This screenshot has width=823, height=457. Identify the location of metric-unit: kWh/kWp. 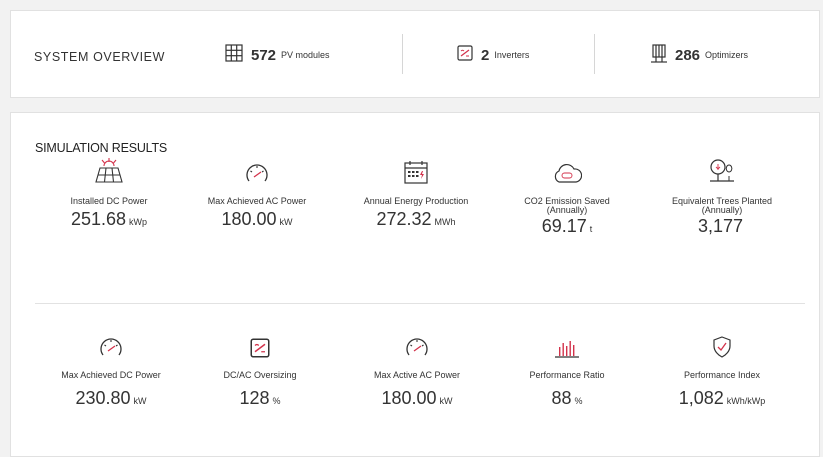
(746, 401).